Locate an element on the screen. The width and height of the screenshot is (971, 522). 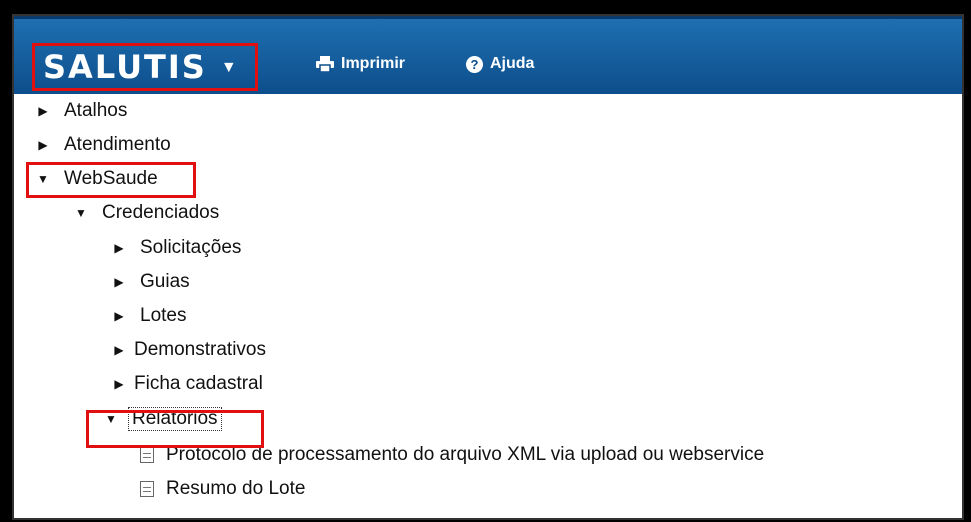
tree-item-atalhos: ▶ Atalhos is located at coordinates (80, 111).